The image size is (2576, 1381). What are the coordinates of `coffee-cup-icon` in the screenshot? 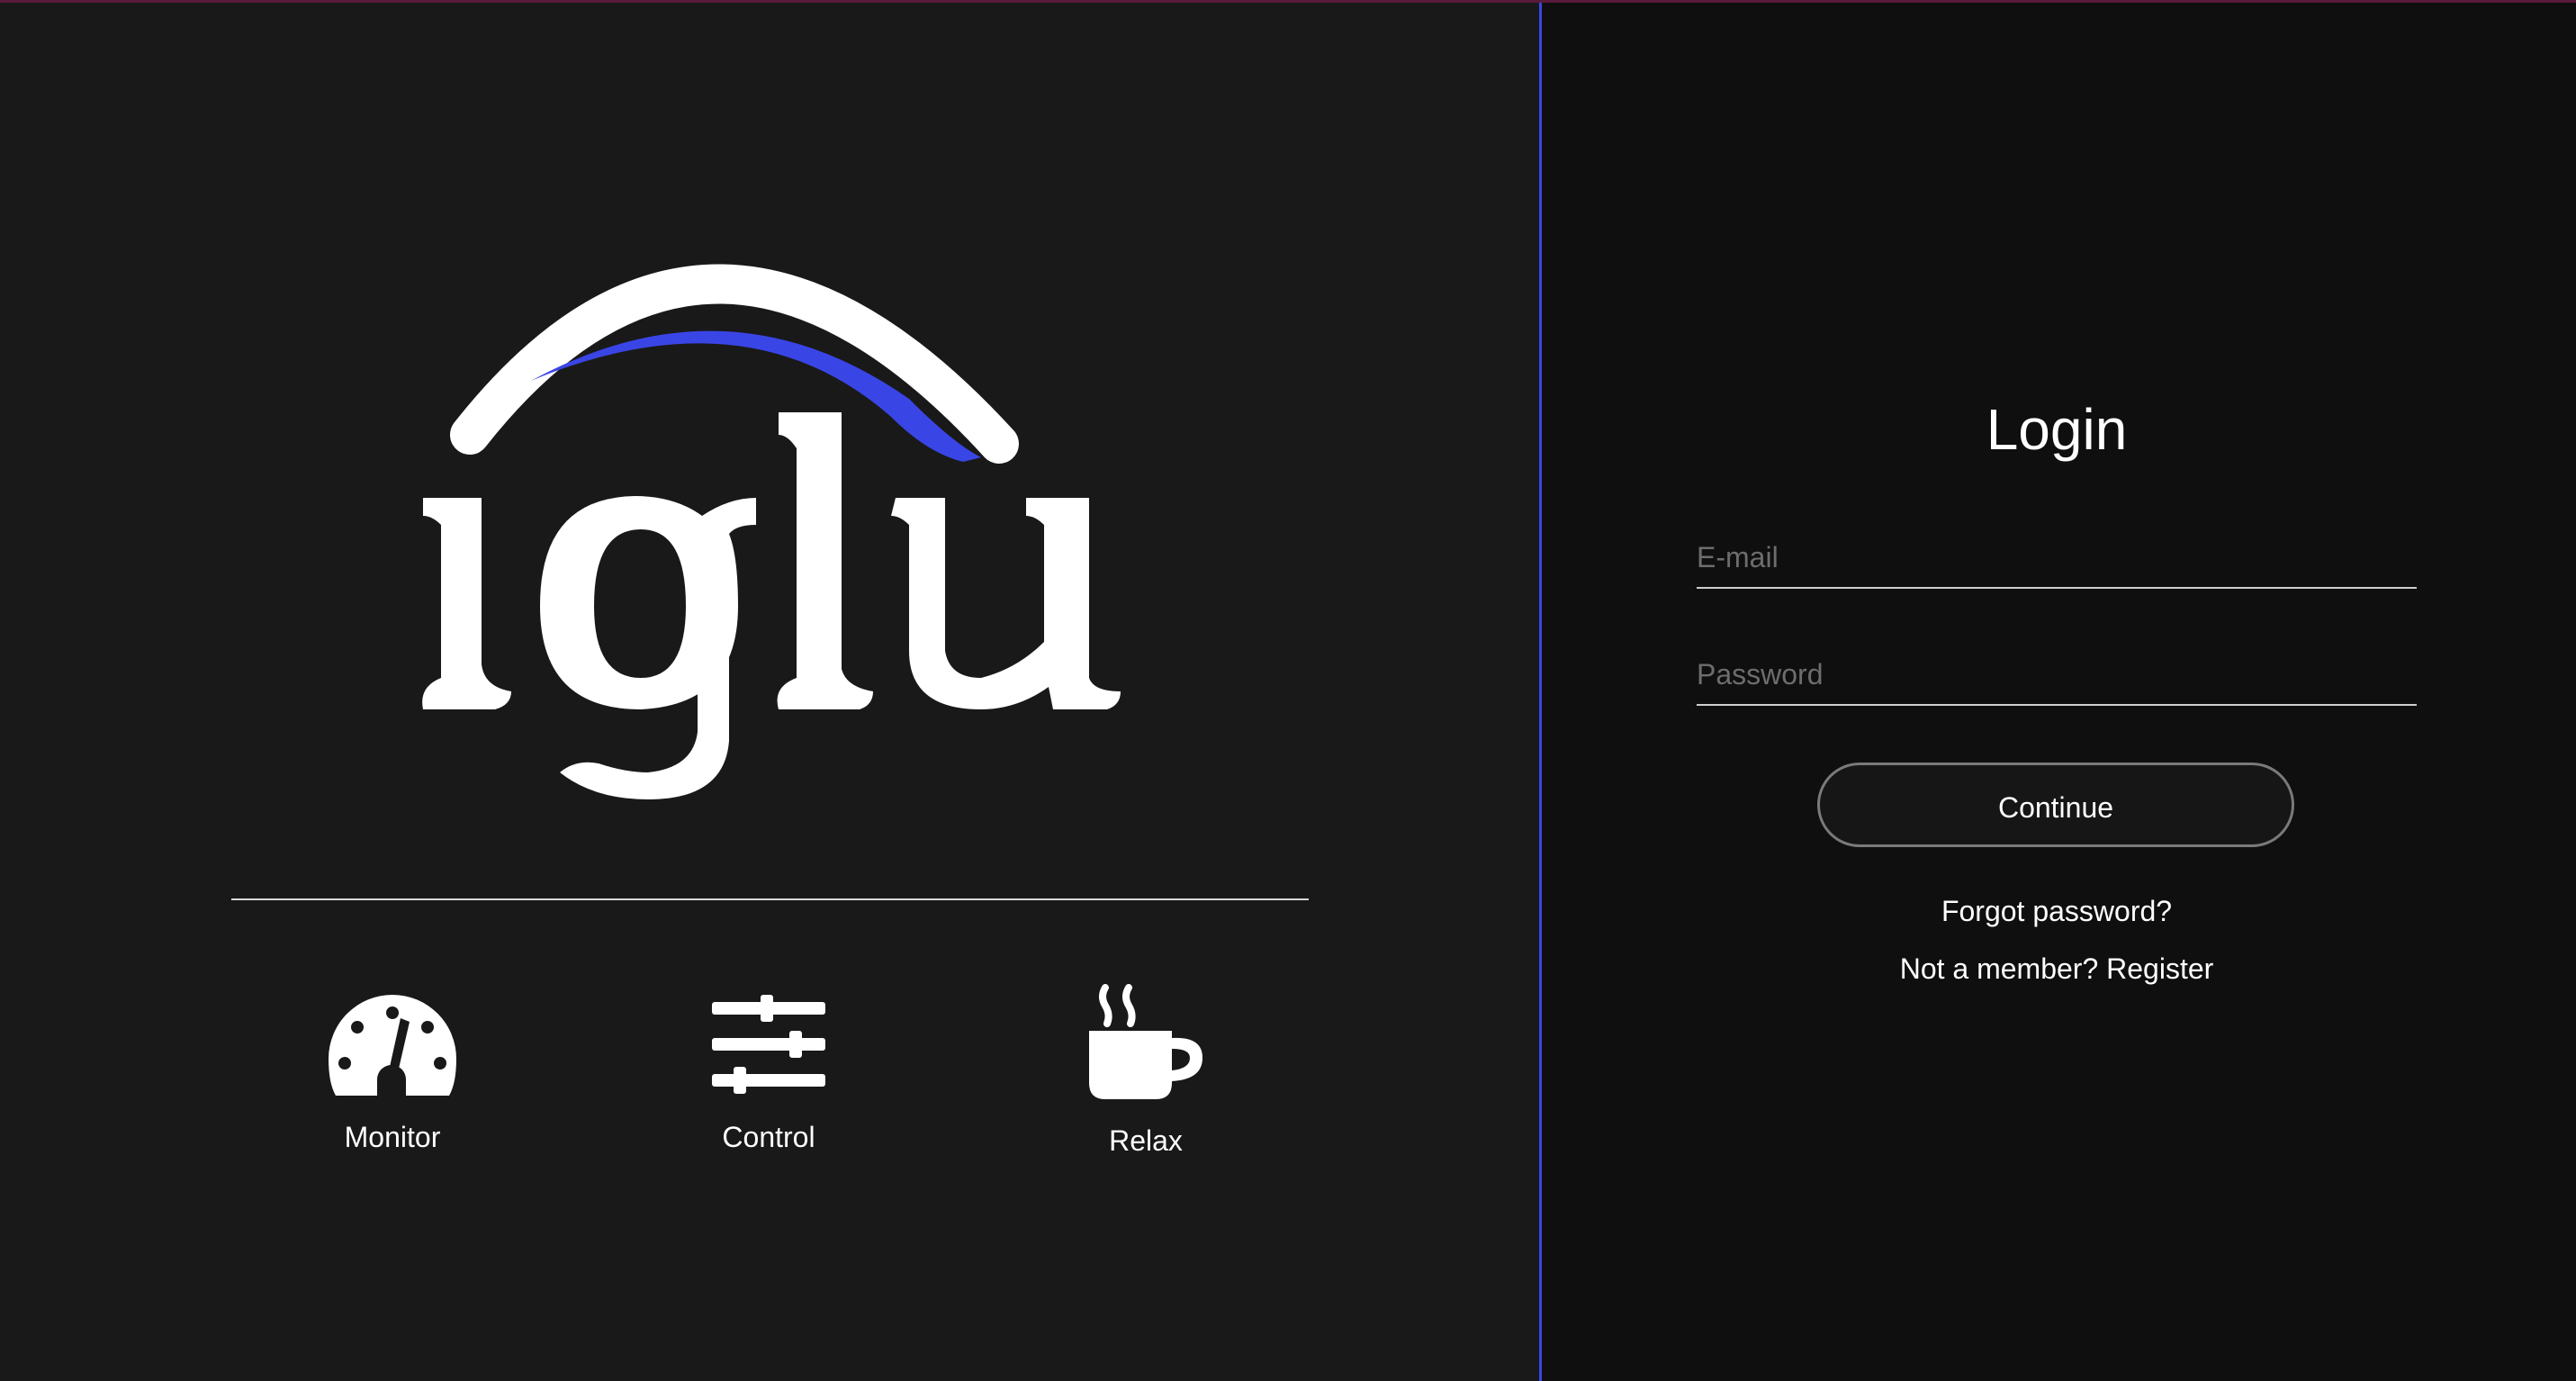 It's located at (1145, 1041).